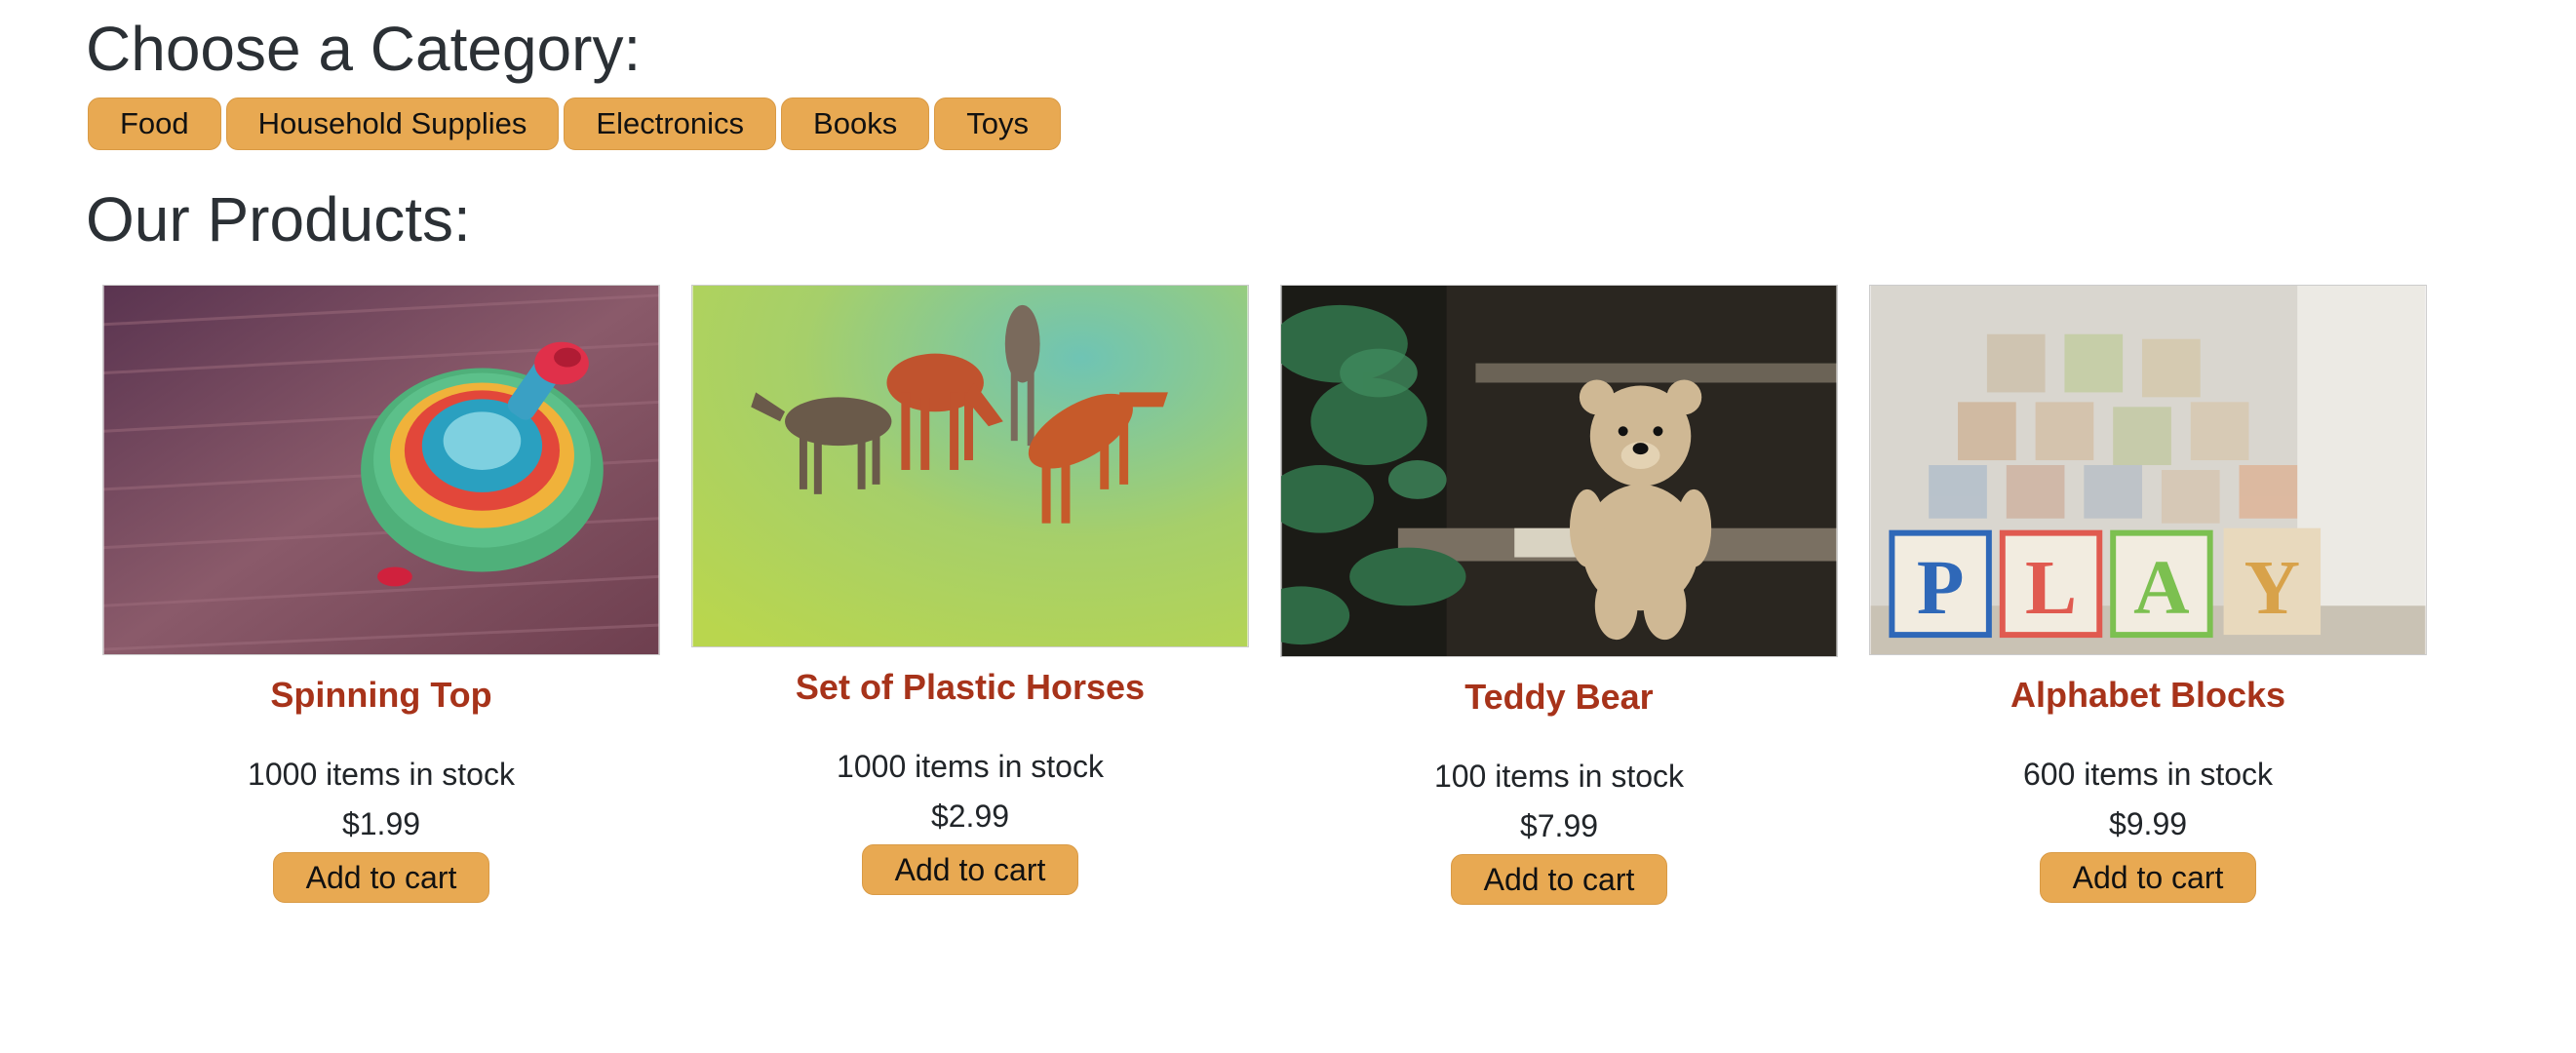 Image resolution: width=2576 pixels, height=1053 pixels. I want to click on product-name: Alphabet Blocks, so click(2147, 695).